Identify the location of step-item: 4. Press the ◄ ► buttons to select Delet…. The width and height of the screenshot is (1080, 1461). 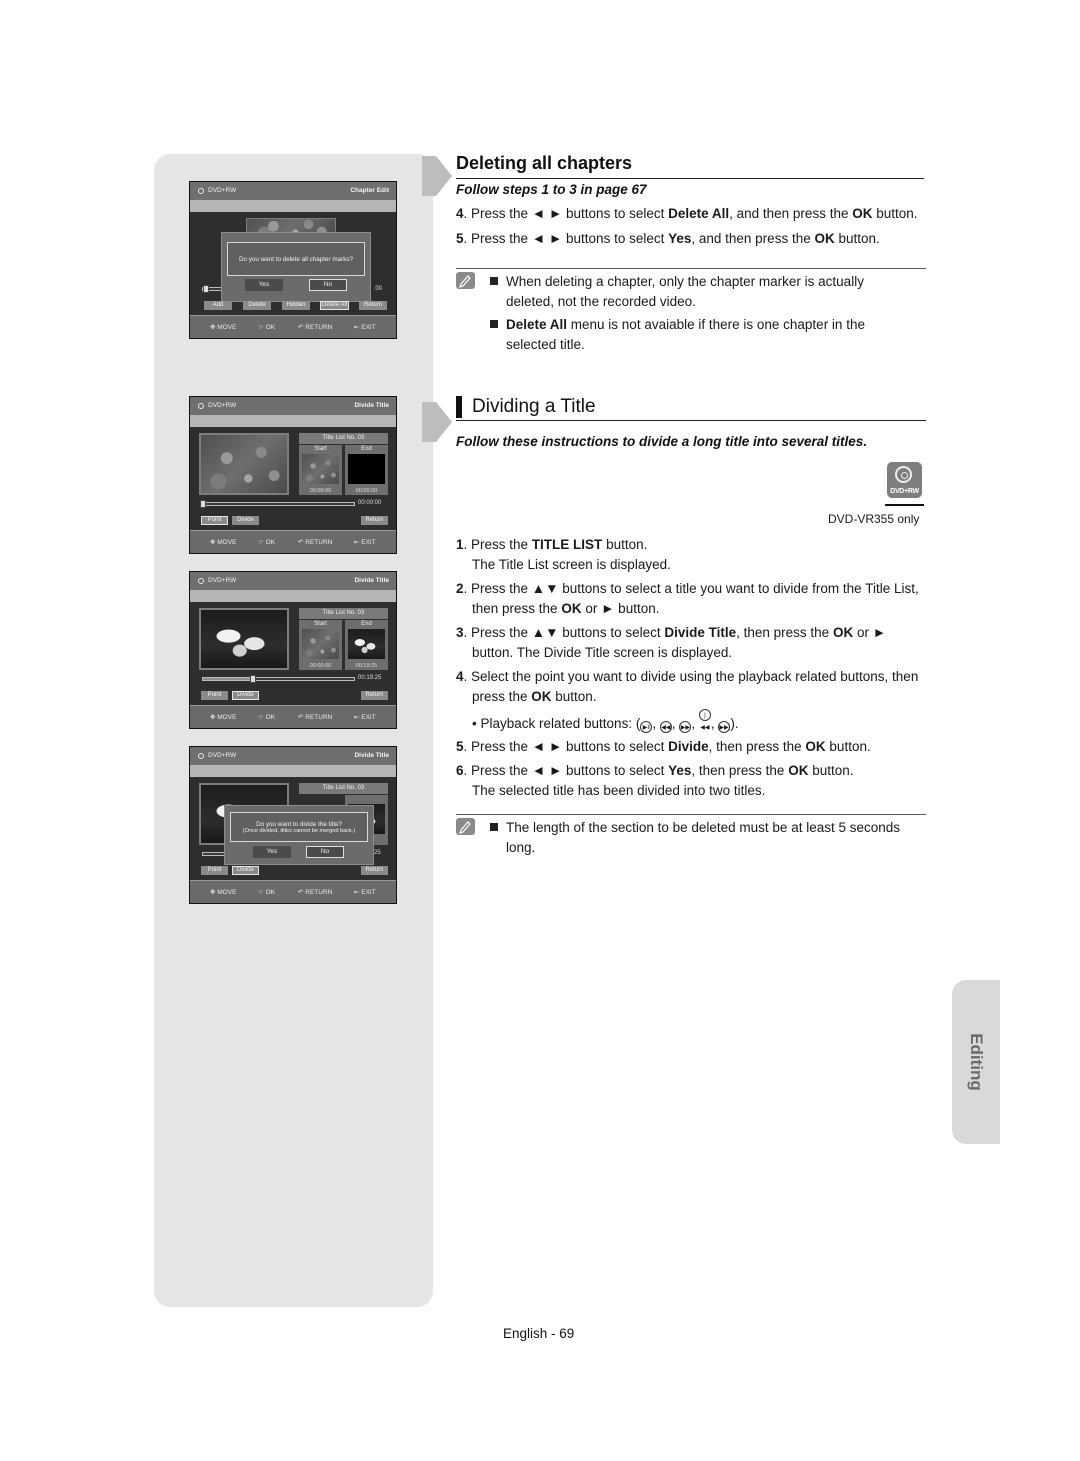
(693, 214).